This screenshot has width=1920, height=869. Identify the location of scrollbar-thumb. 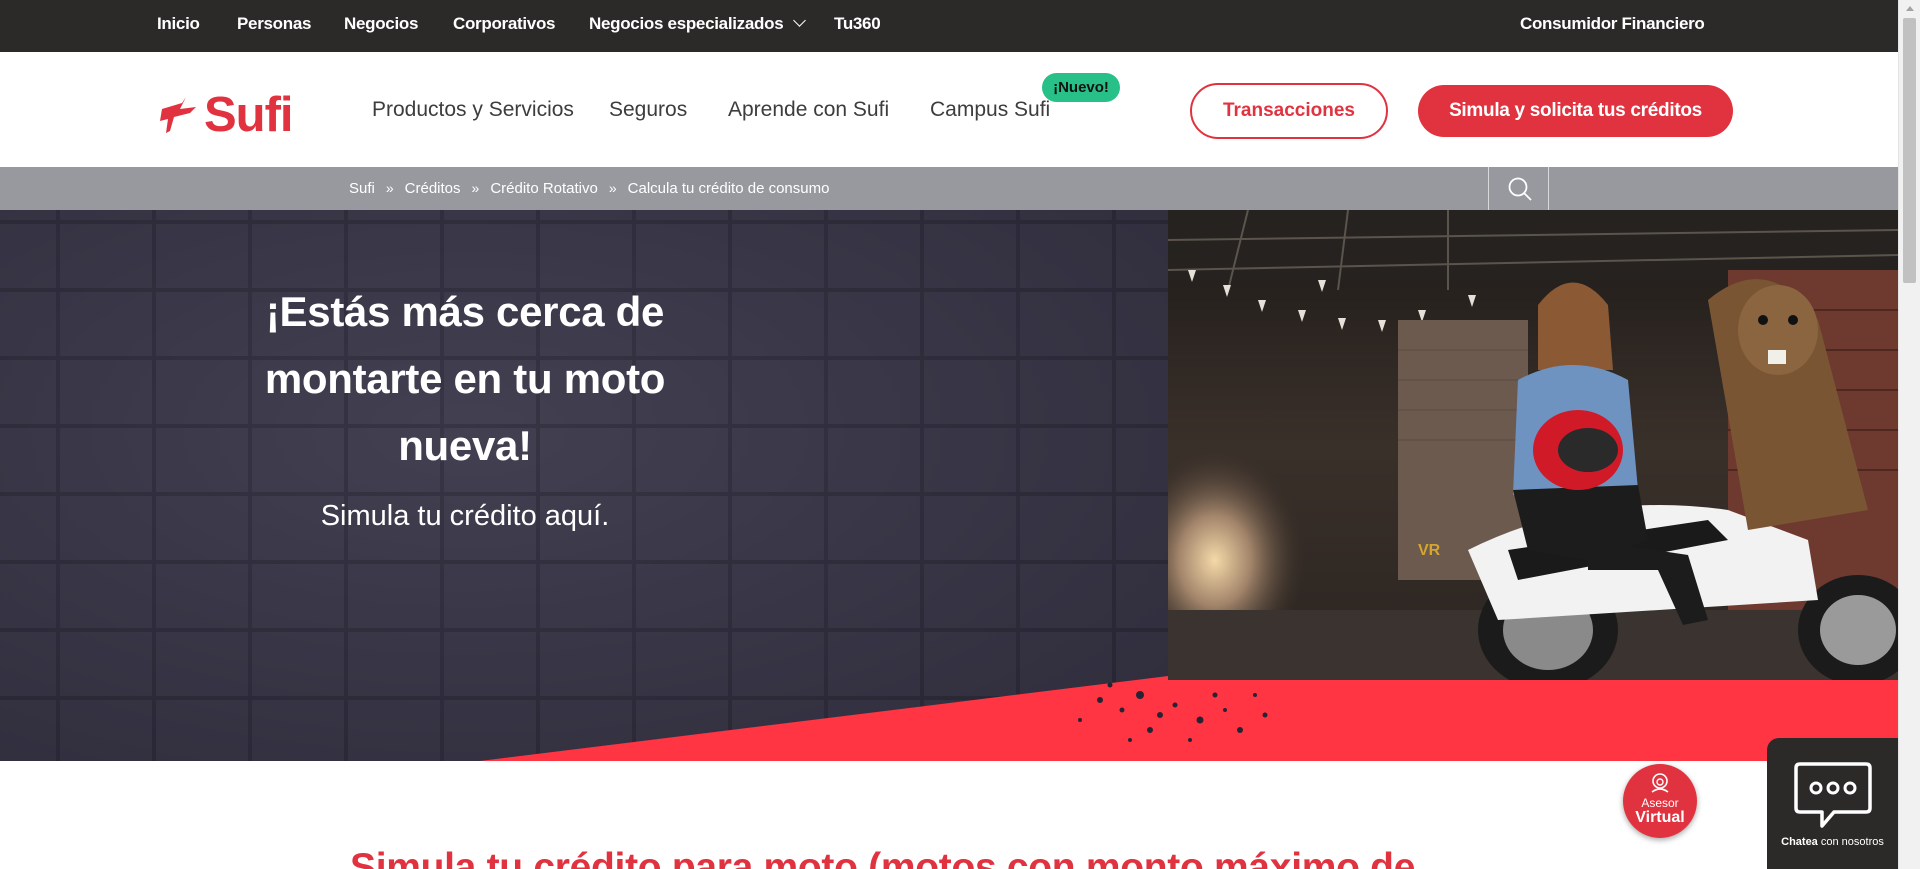
(1909, 150).